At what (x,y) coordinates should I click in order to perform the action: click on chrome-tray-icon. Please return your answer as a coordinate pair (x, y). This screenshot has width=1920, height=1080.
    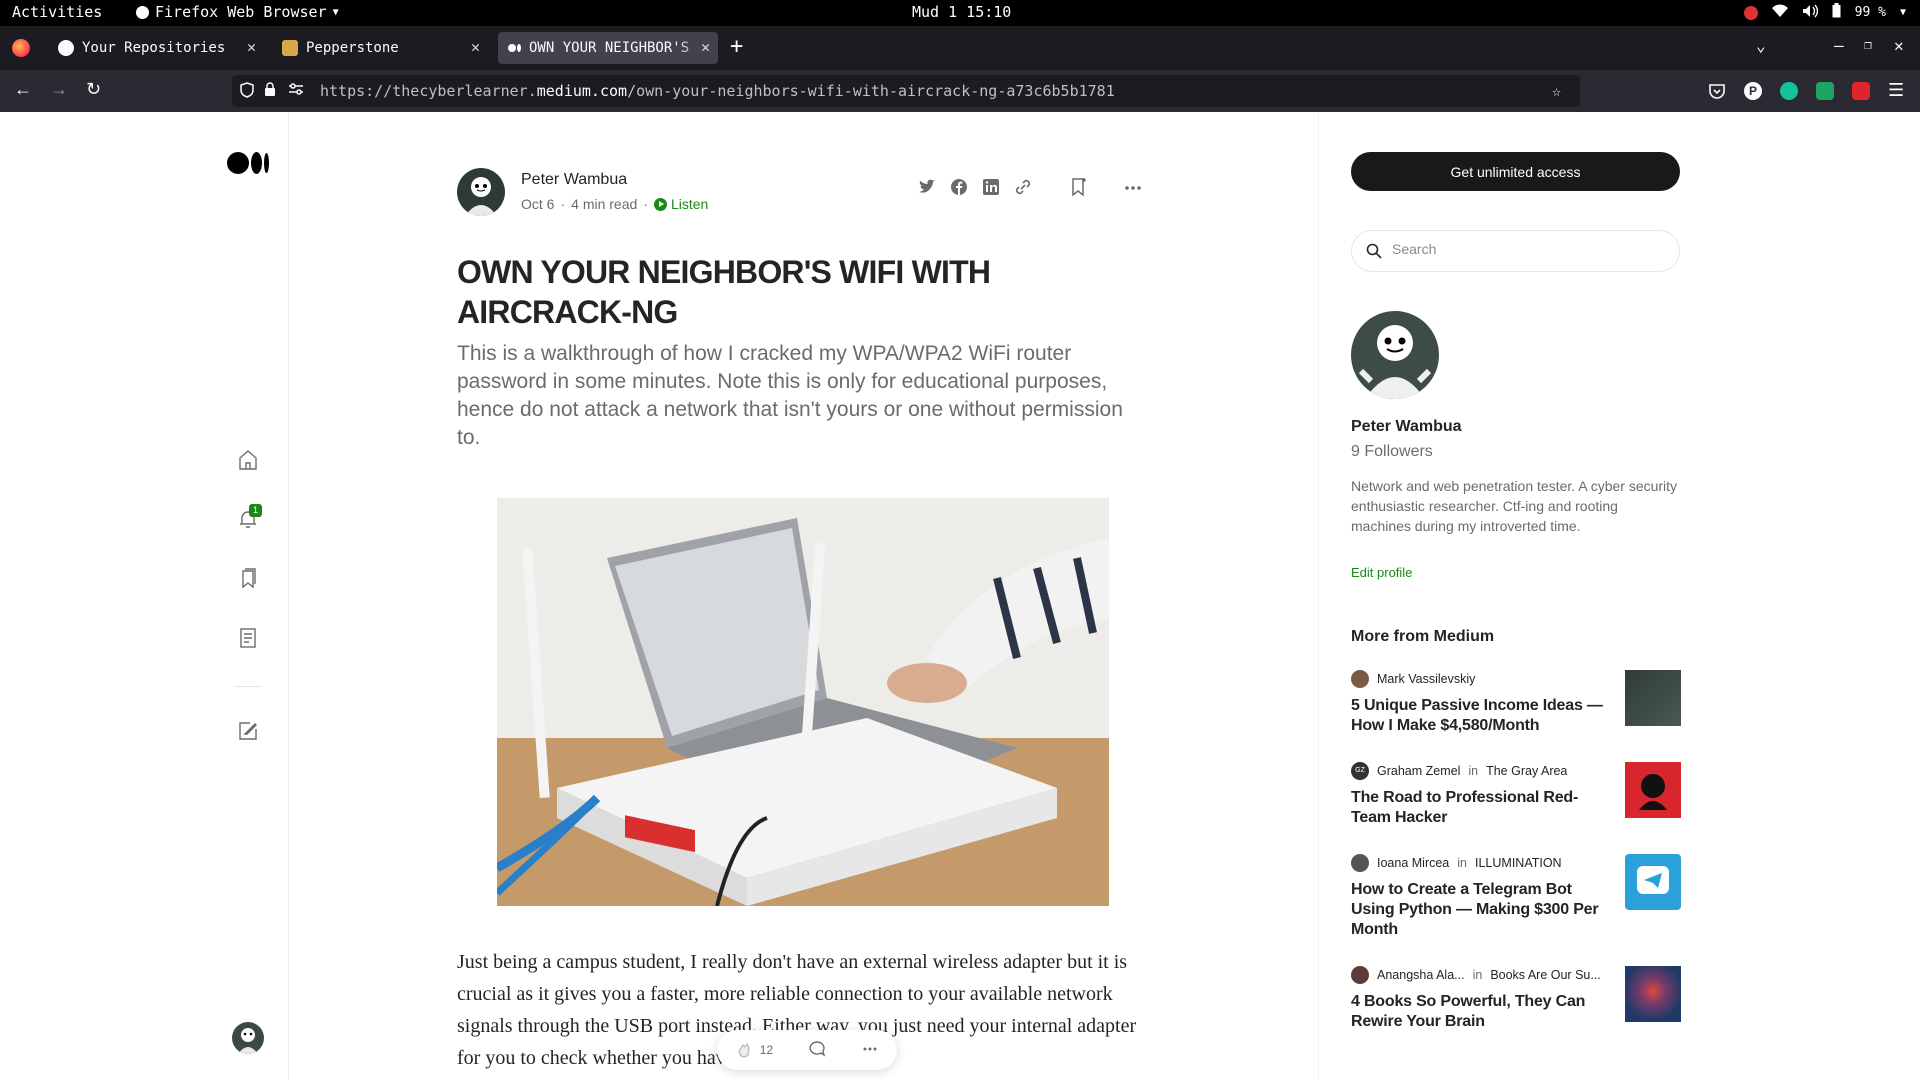
    Looking at the image, I should click on (1750, 12).